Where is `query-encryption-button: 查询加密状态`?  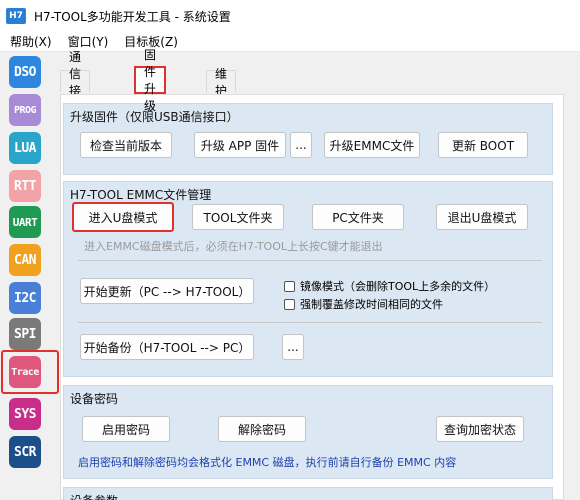 query-encryption-button: 查询加密状态 is located at coordinates (480, 429).